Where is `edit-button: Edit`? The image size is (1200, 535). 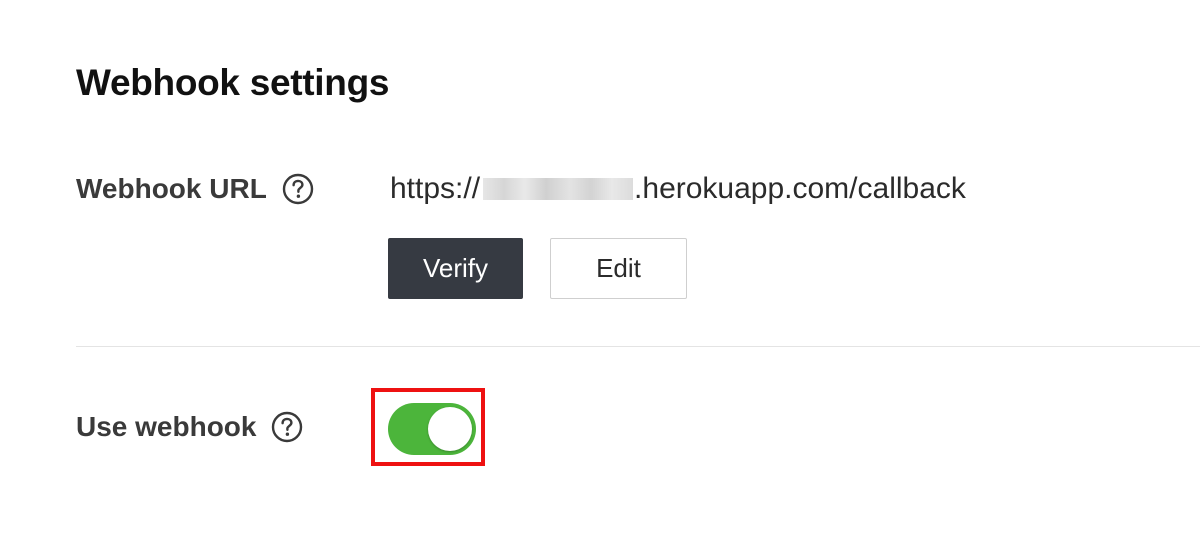
edit-button: Edit is located at coordinates (618, 268).